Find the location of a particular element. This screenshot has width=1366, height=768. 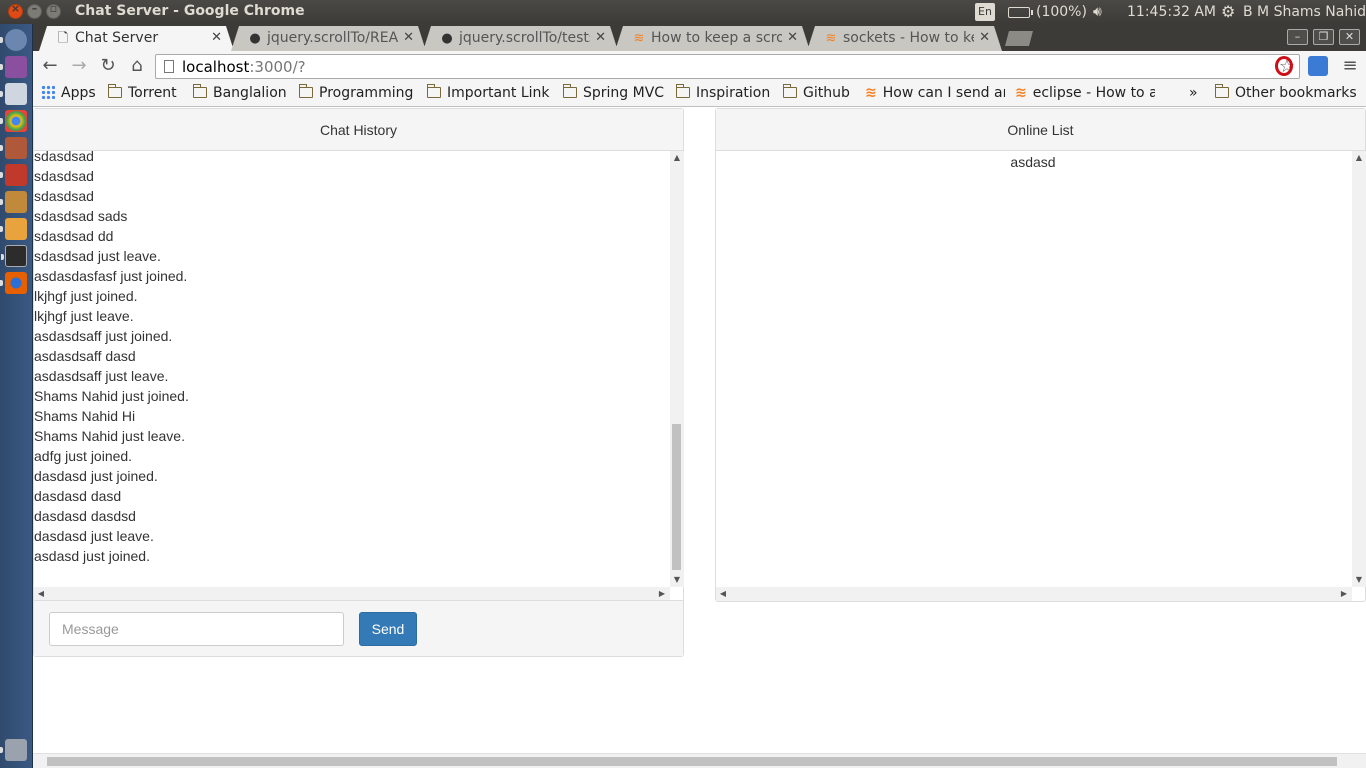

url-text: localhost:3000/? is located at coordinates (244, 67).